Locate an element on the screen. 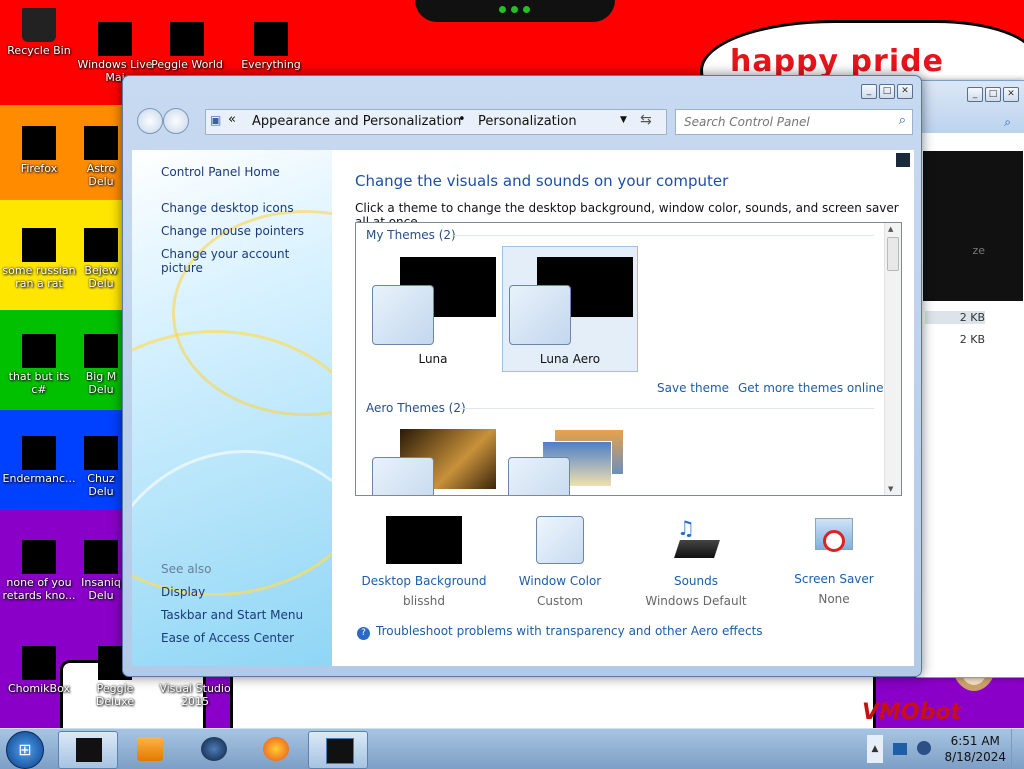 The width and height of the screenshot is (1024, 769). change-desktop-icons-link: Change desktop icons is located at coordinates (227, 208).